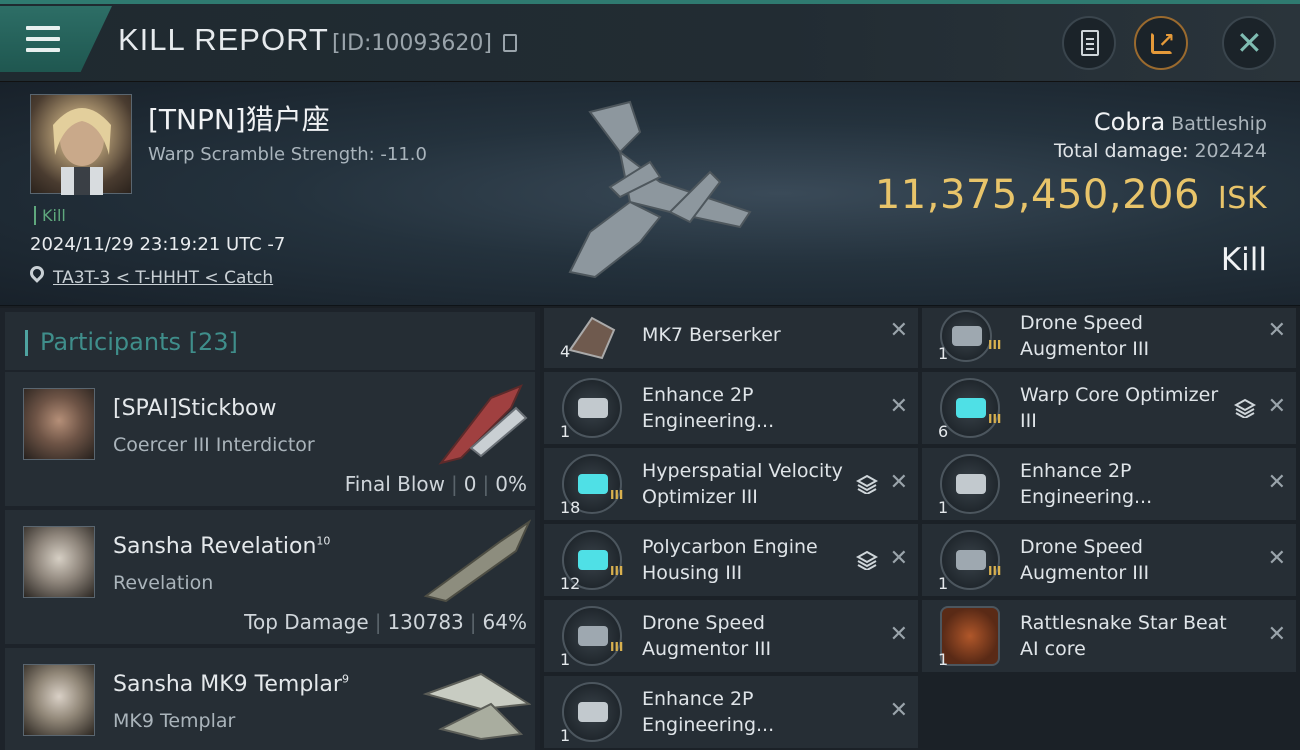  What do you see at coordinates (1219, 124) in the screenshot?
I see `victim-ship-class: Battleship` at bounding box center [1219, 124].